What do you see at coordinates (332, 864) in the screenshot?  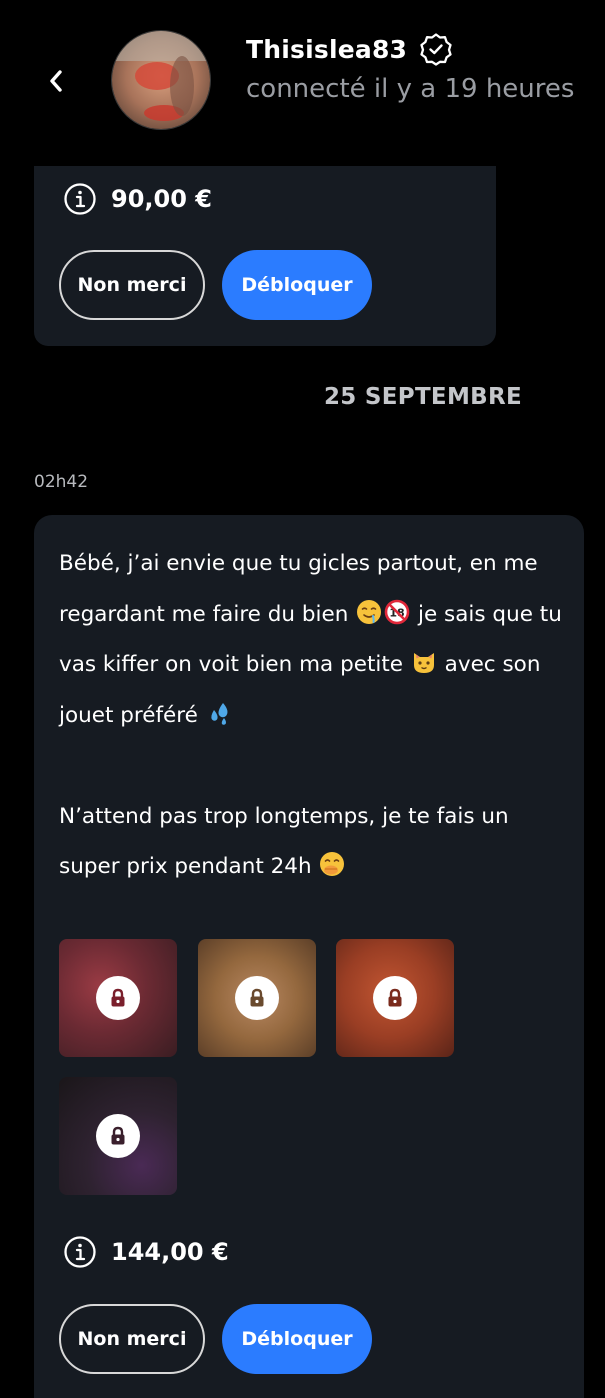 I see `face-with-hand-over-mouth-icon` at bounding box center [332, 864].